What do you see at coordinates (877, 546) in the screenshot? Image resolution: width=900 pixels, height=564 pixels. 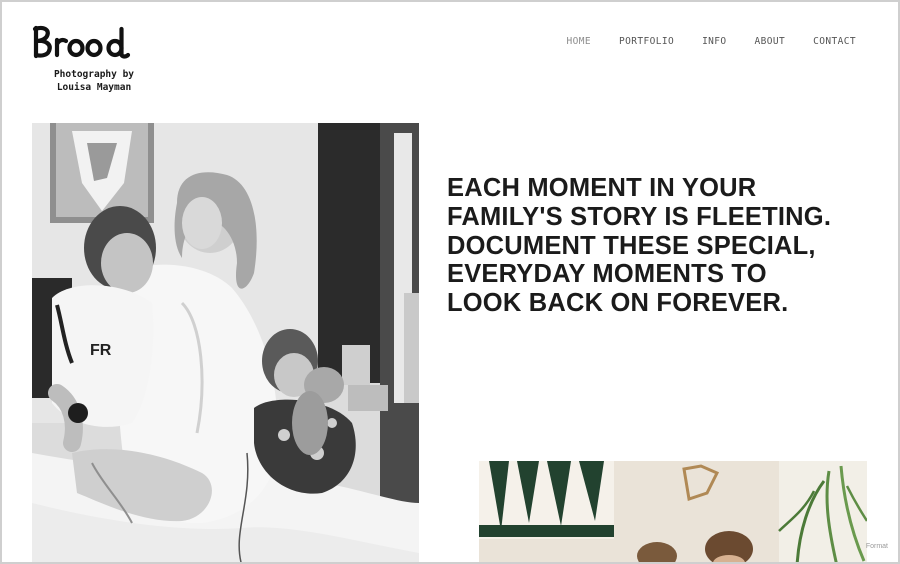 I see `platform-badge: Format` at bounding box center [877, 546].